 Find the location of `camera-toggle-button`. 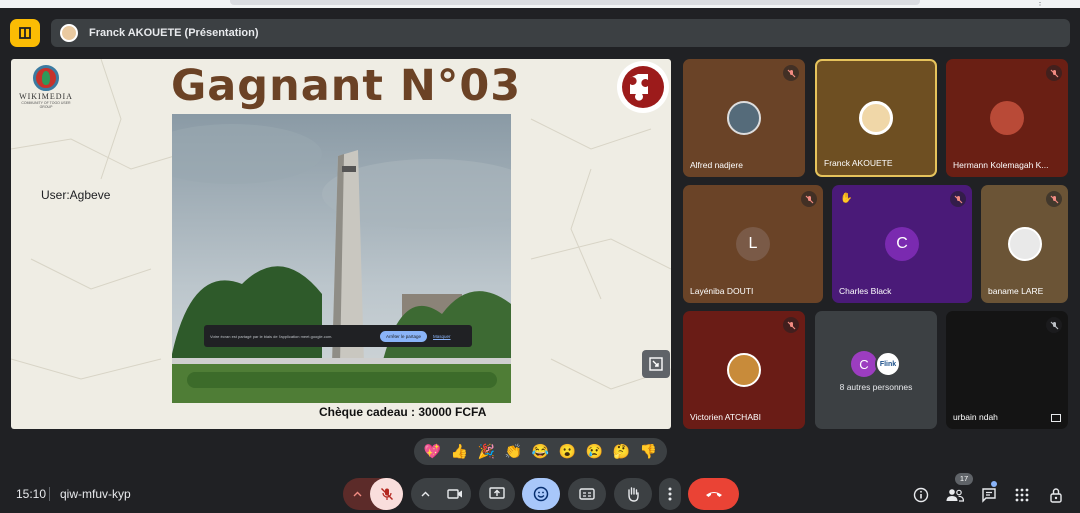

camera-toggle-button is located at coordinates (454, 494).